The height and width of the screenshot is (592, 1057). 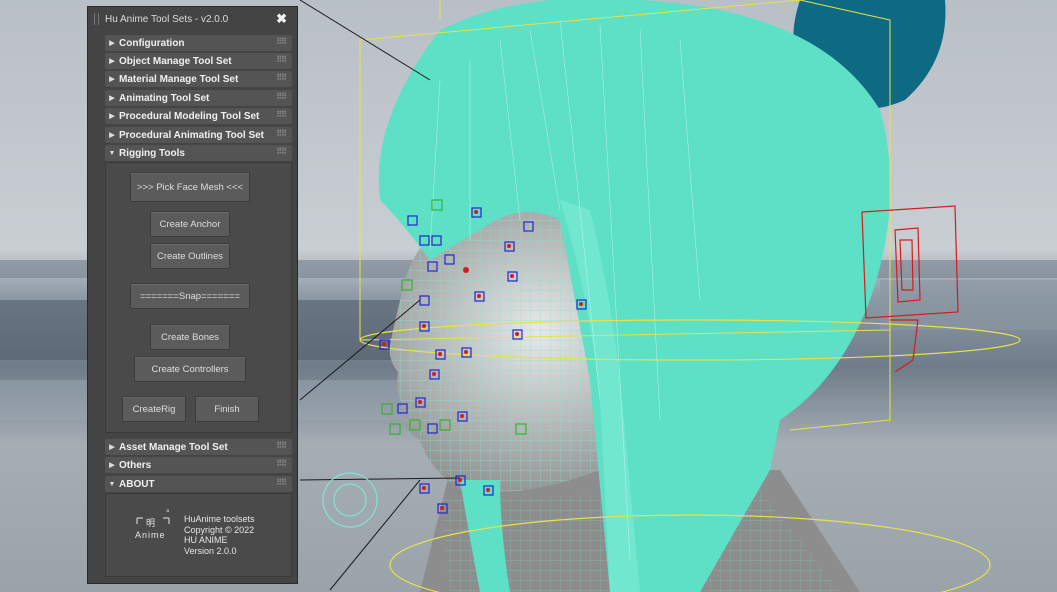 What do you see at coordinates (167, 19) in the screenshot?
I see `panel-title: Hu Anime Tool Sets - v2.0.0` at bounding box center [167, 19].